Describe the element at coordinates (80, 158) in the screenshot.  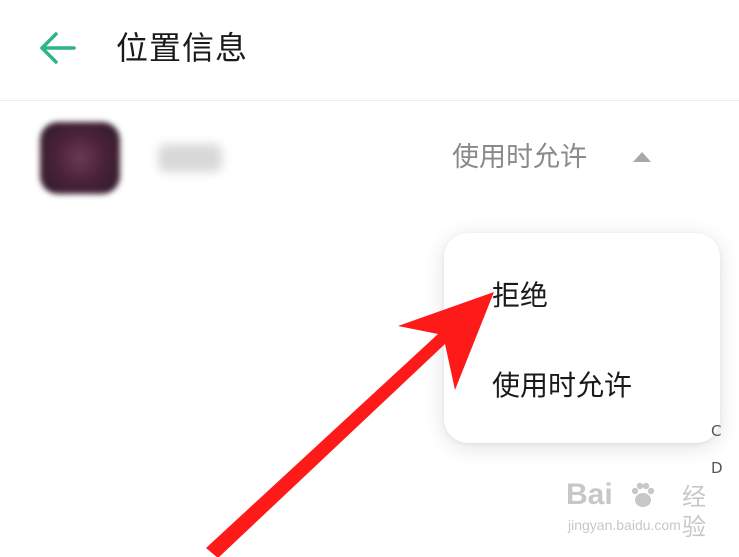
I see `app-icon` at that location.